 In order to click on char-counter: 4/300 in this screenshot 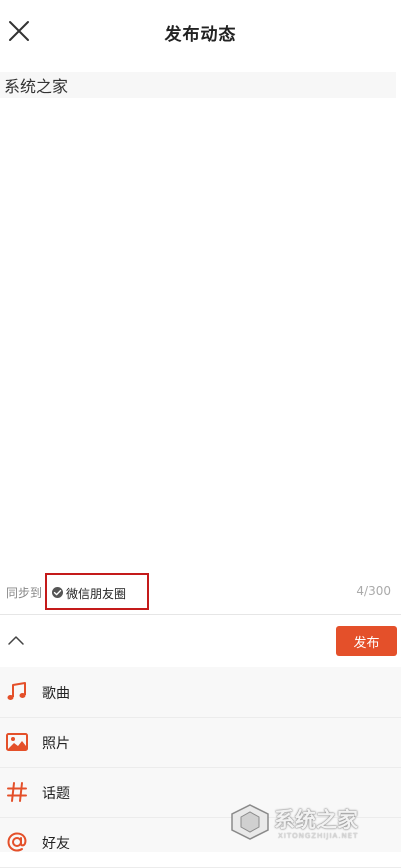, I will do `click(373, 591)`.